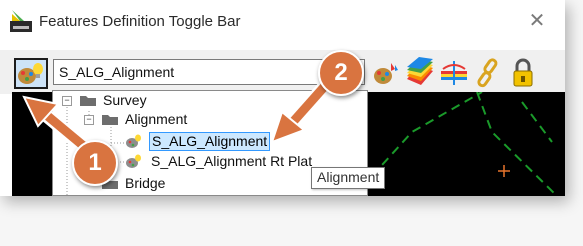 This screenshot has height=246, width=583. What do you see at coordinates (504, 171) in the screenshot?
I see `cursor-cross-icon` at bounding box center [504, 171].